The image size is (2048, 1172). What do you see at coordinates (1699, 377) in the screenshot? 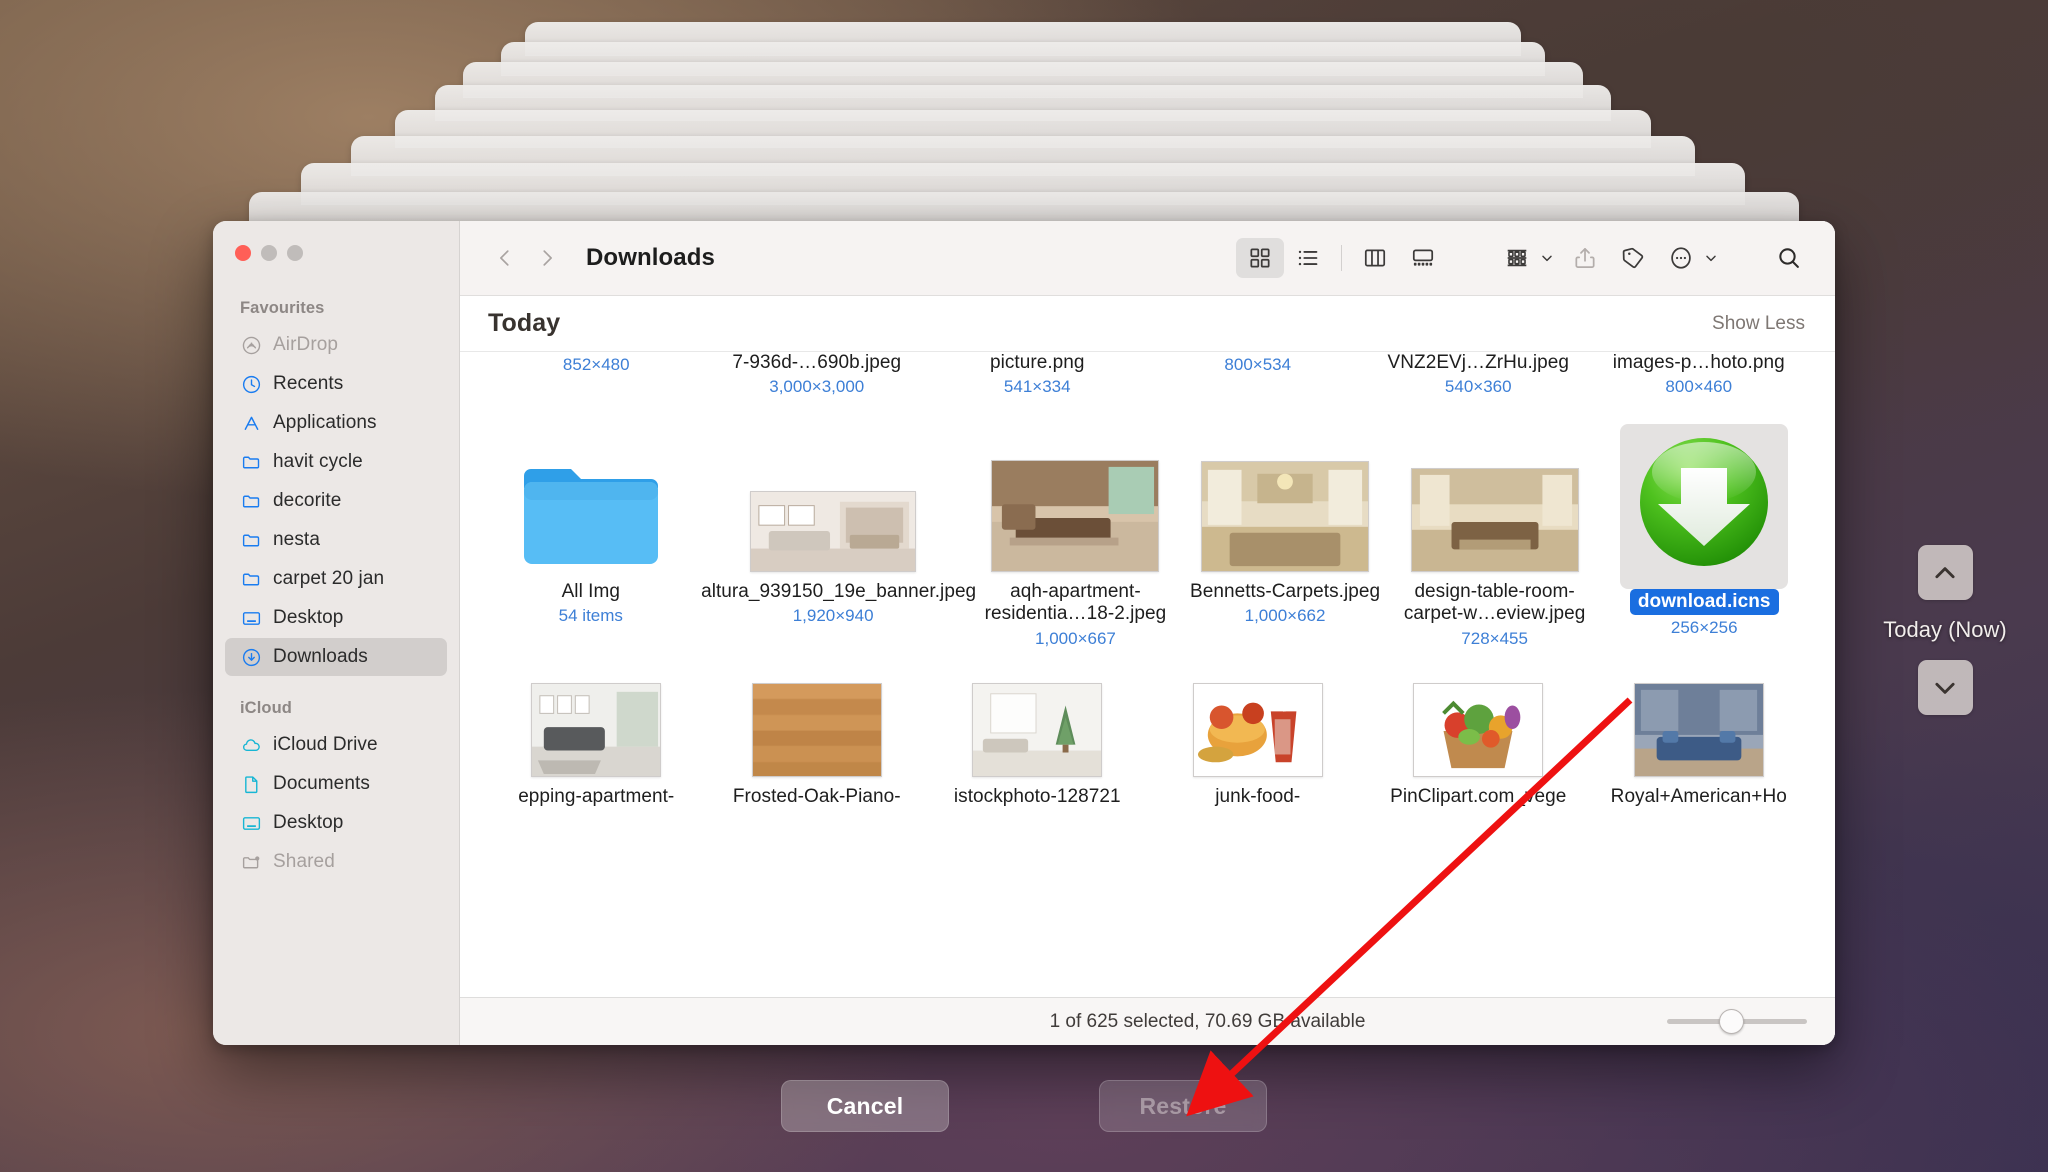
I see `file-cell: images-p…hoto.png 800×460` at bounding box center [1699, 377].